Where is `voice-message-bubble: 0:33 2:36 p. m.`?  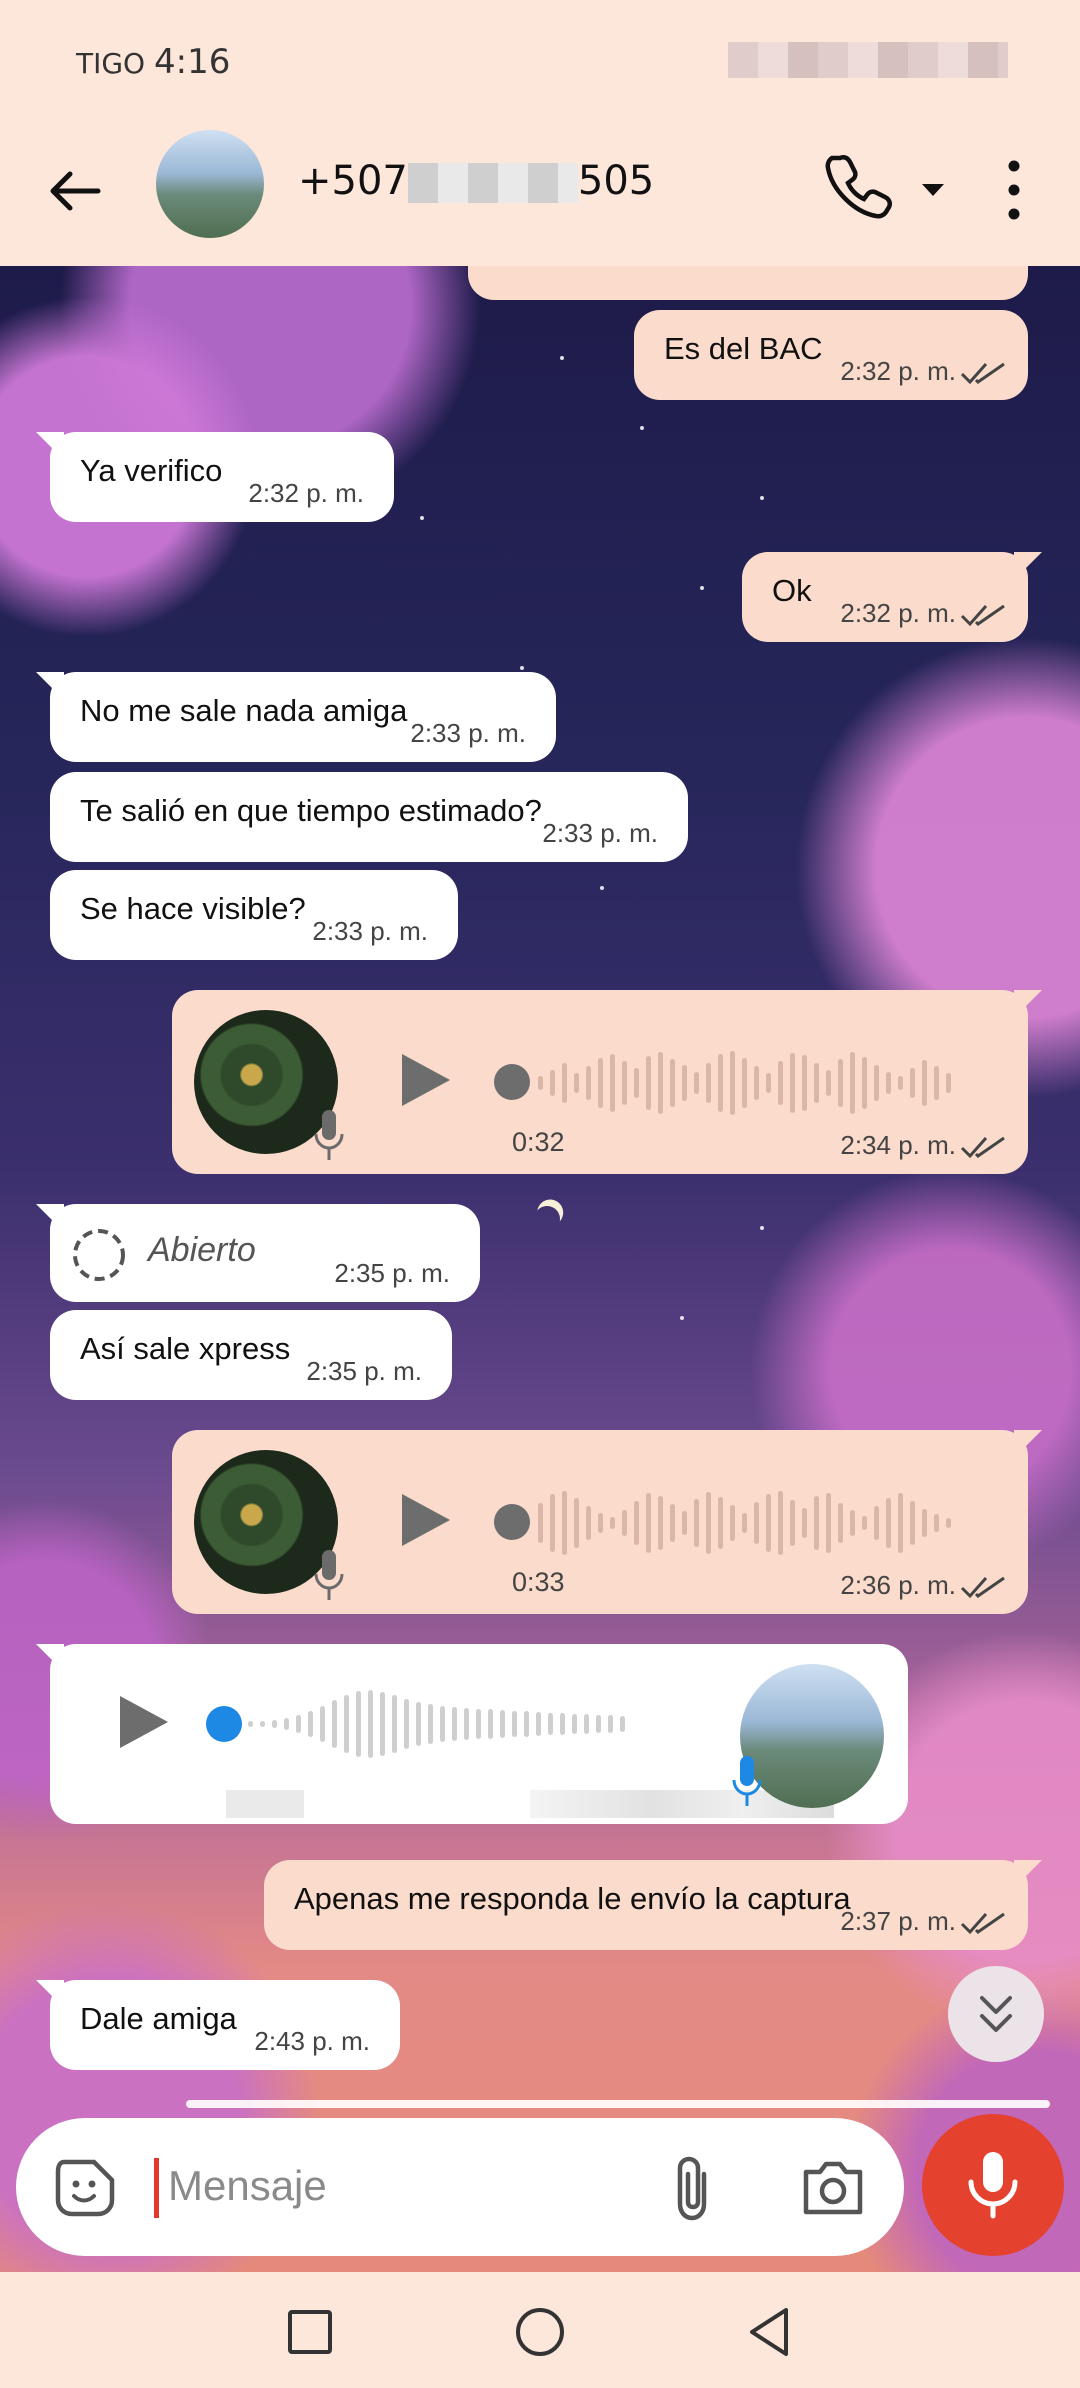 voice-message-bubble: 0:33 2:36 p. m. is located at coordinates (607, 1522).